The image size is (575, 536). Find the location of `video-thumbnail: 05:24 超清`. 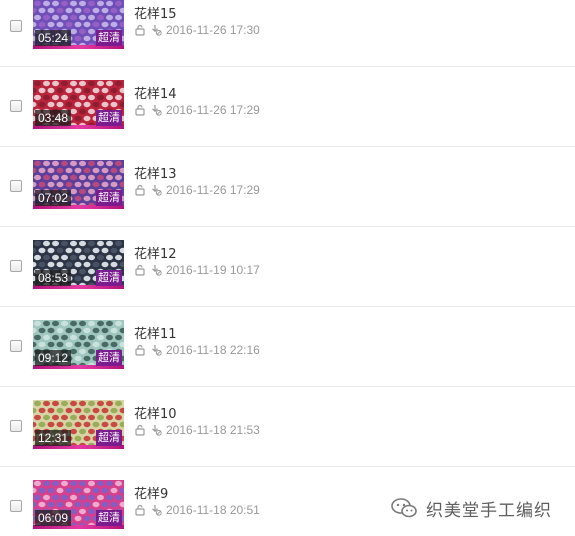

video-thumbnail: 05:24 超清 is located at coordinates (78, 24).